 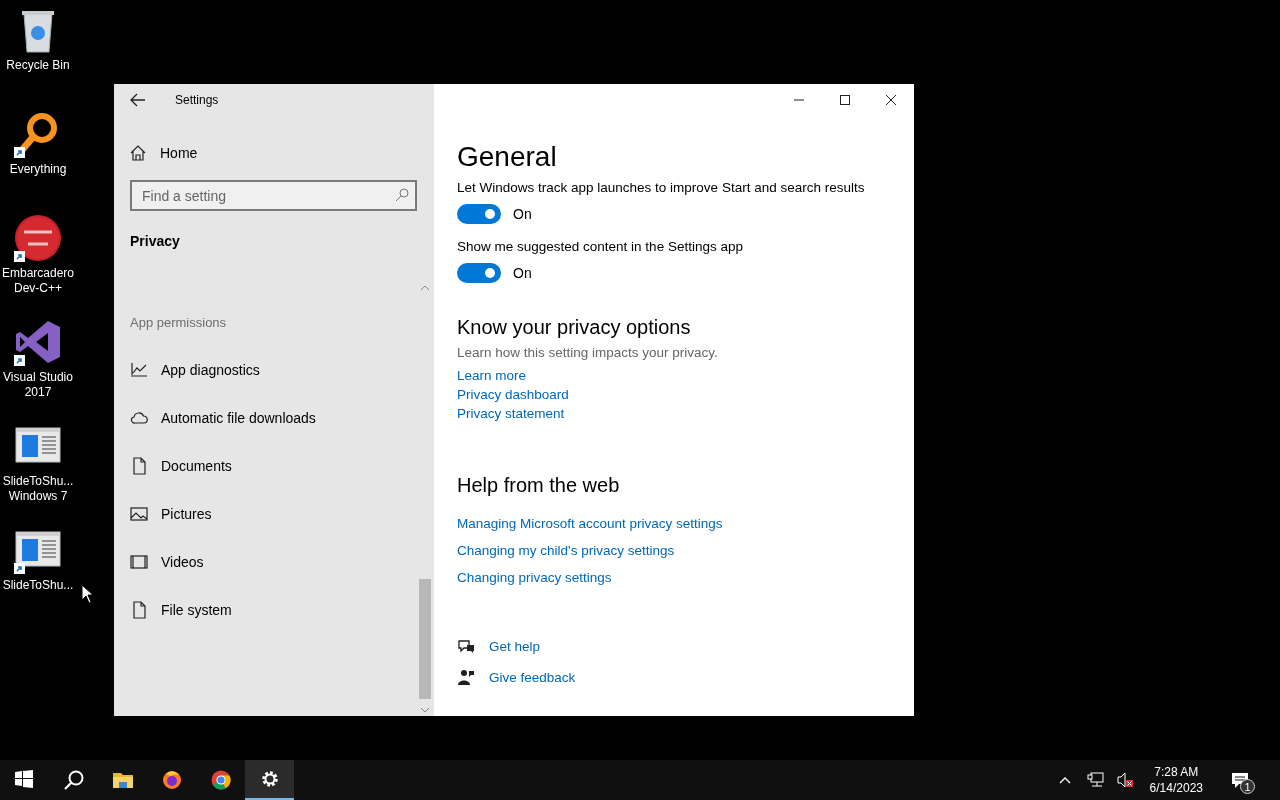 I want to click on setting-label: Let Windows track app launches to improve Start and search results, so click(x=661, y=188).